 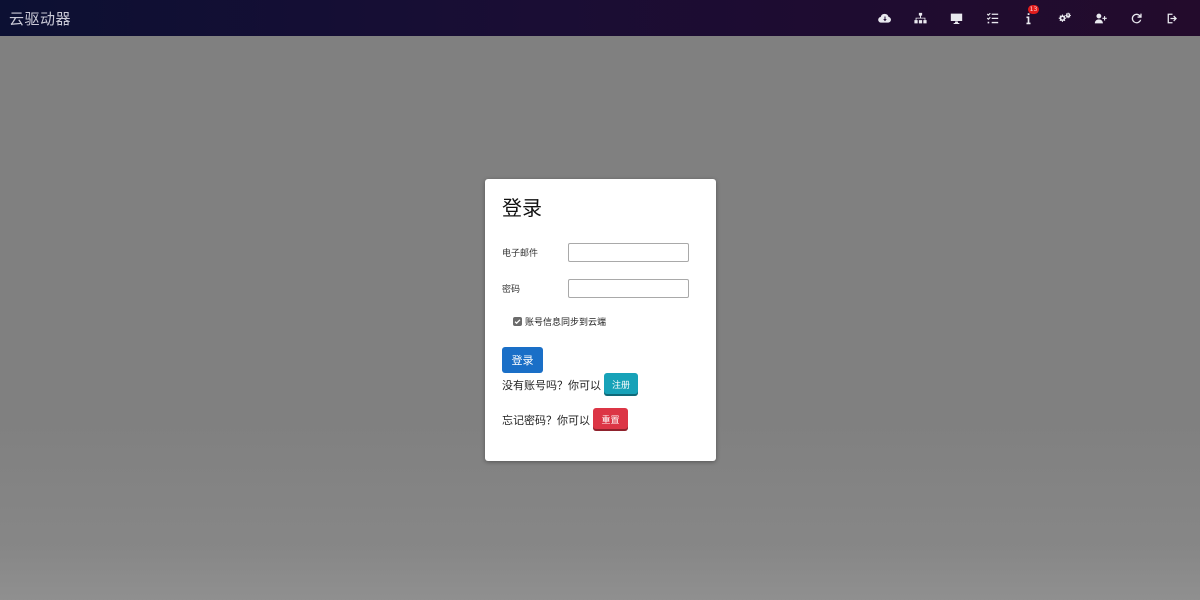 What do you see at coordinates (511, 289) in the screenshot?
I see `password-label: 密码` at bounding box center [511, 289].